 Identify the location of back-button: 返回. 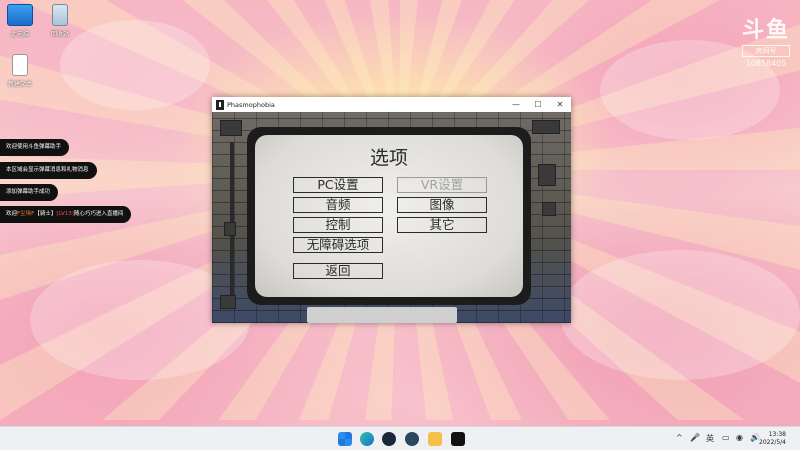
(338, 271).